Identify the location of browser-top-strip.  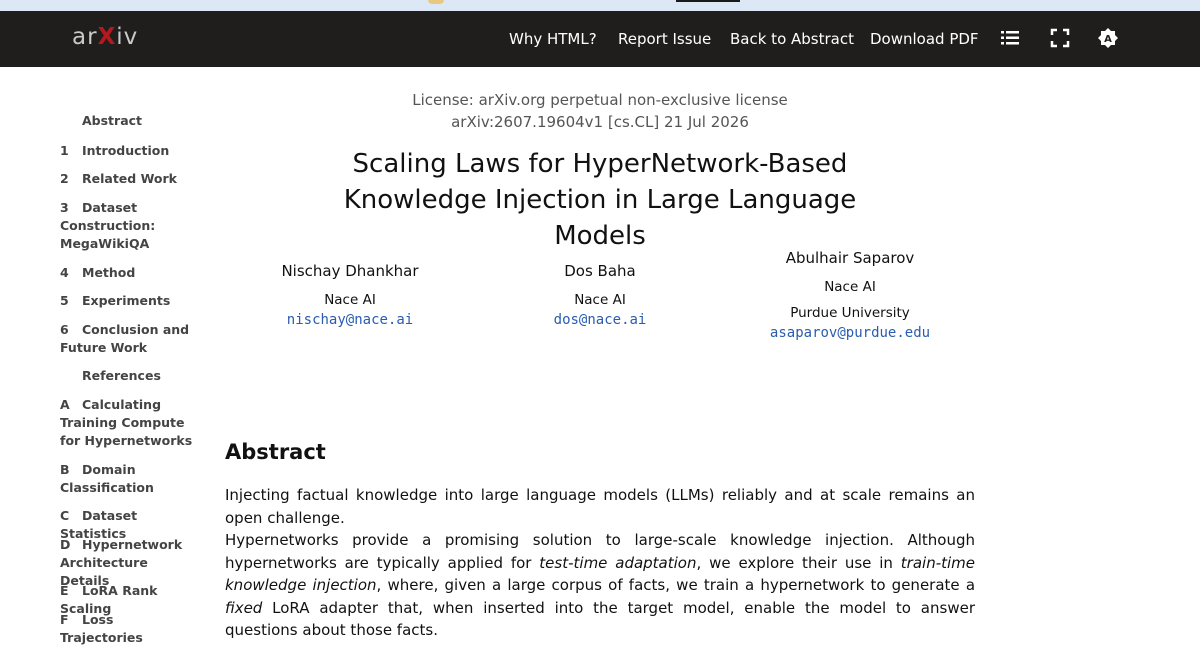
(600, 5).